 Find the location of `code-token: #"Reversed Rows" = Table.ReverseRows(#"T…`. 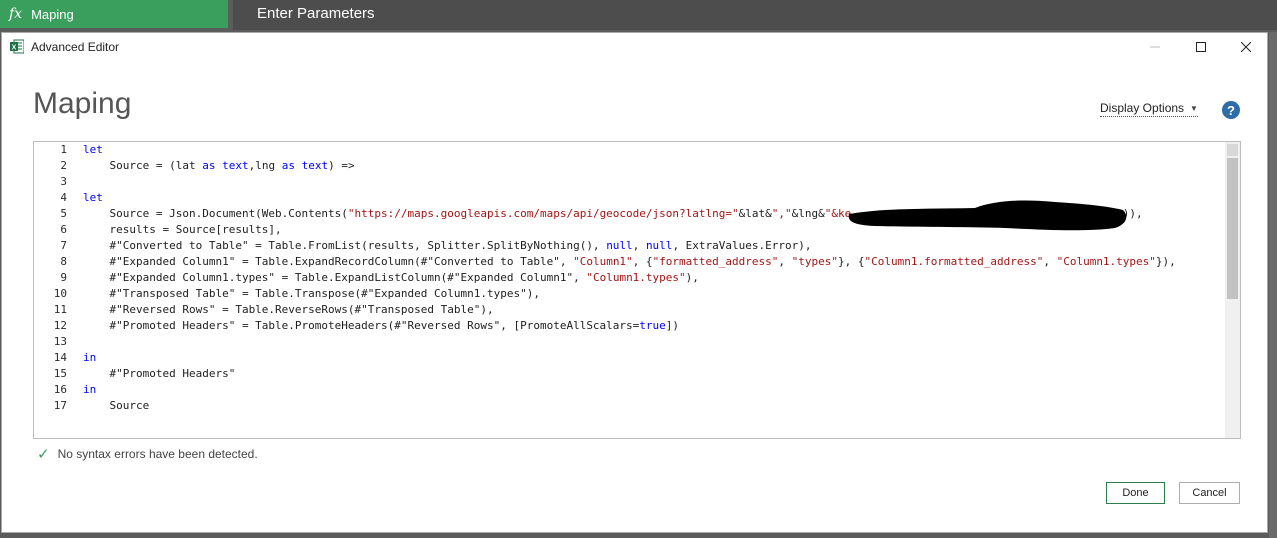

code-token: #"Reversed Rows" = Table.ReverseRows(#"T… is located at coordinates (288, 309).